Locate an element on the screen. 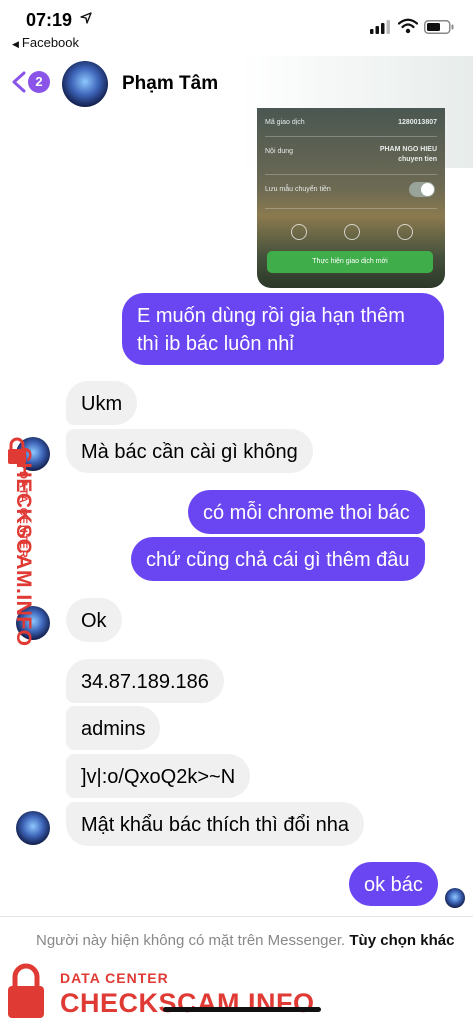 Image resolution: width=473 pixels, height=1024 pixels. image-toggle is located at coordinates (422, 189).